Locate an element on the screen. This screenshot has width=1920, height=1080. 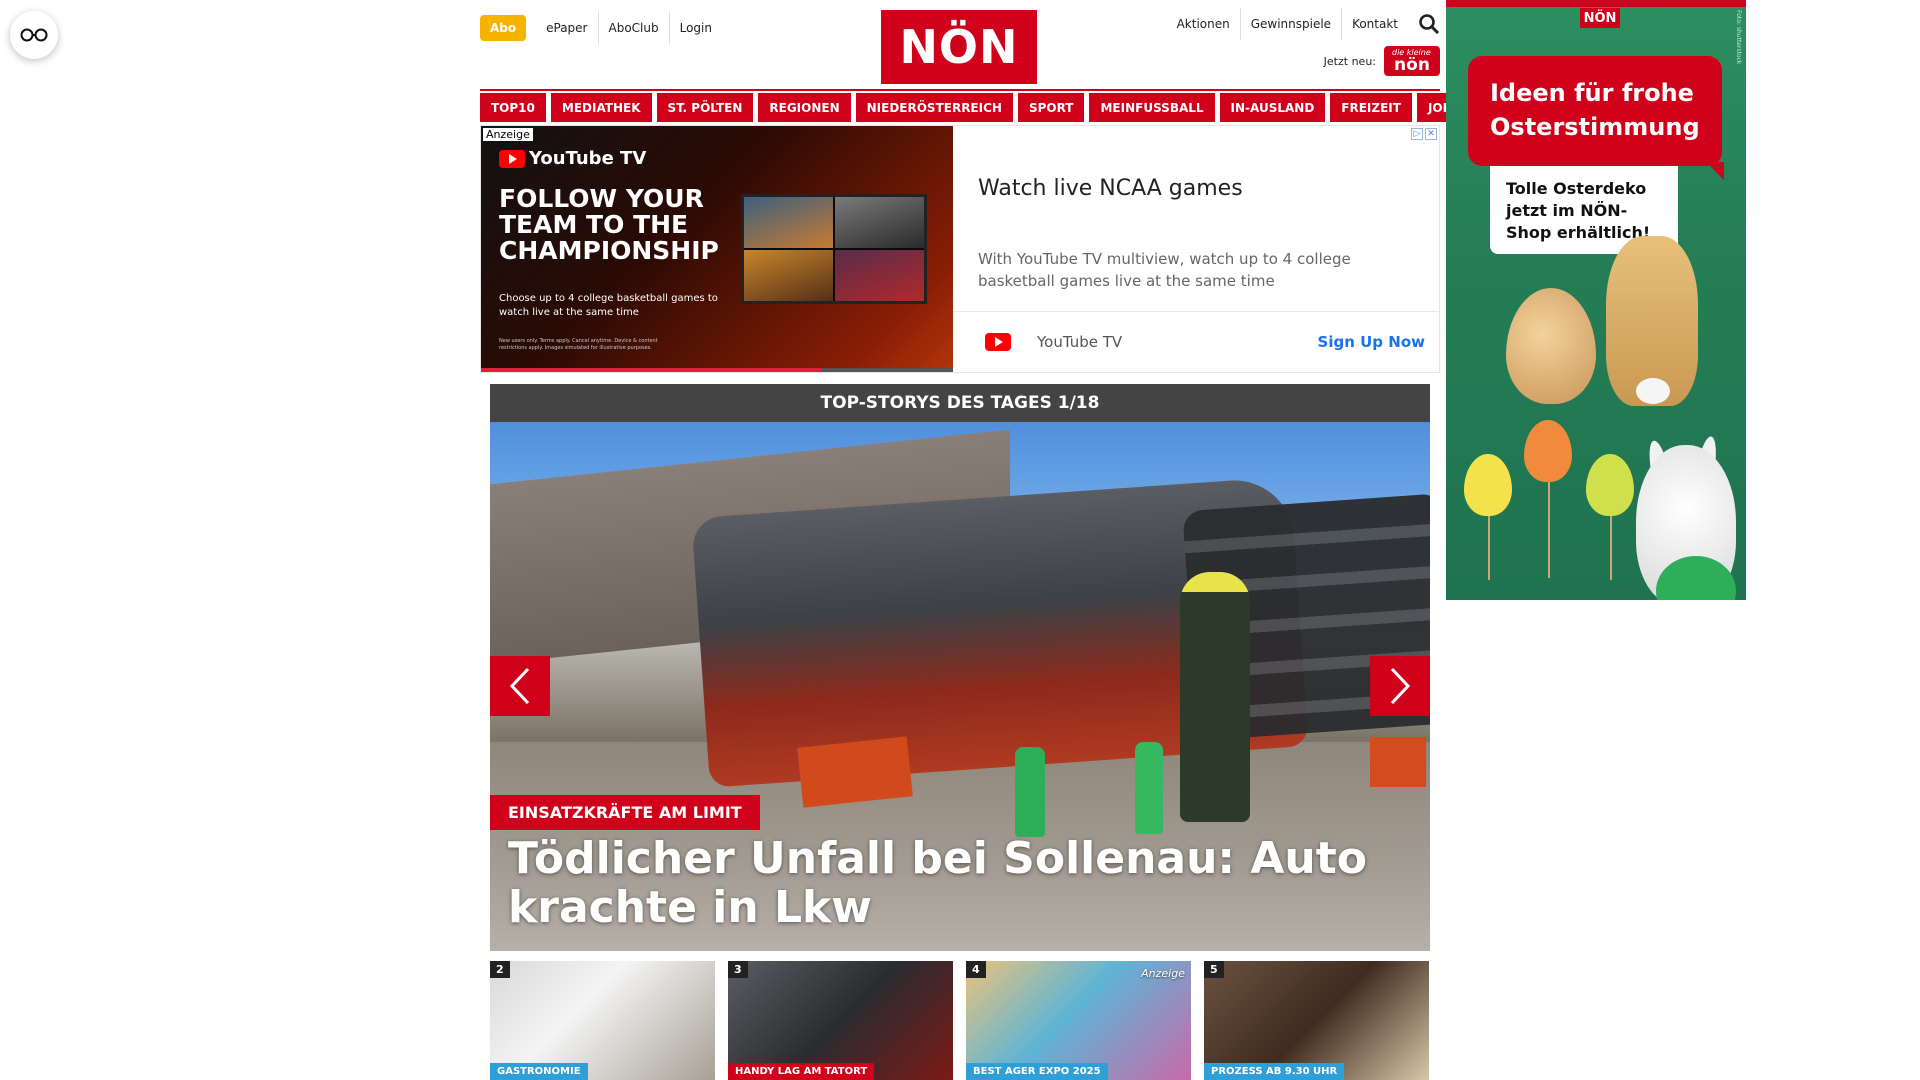
search-icon is located at coordinates (1429, 24).